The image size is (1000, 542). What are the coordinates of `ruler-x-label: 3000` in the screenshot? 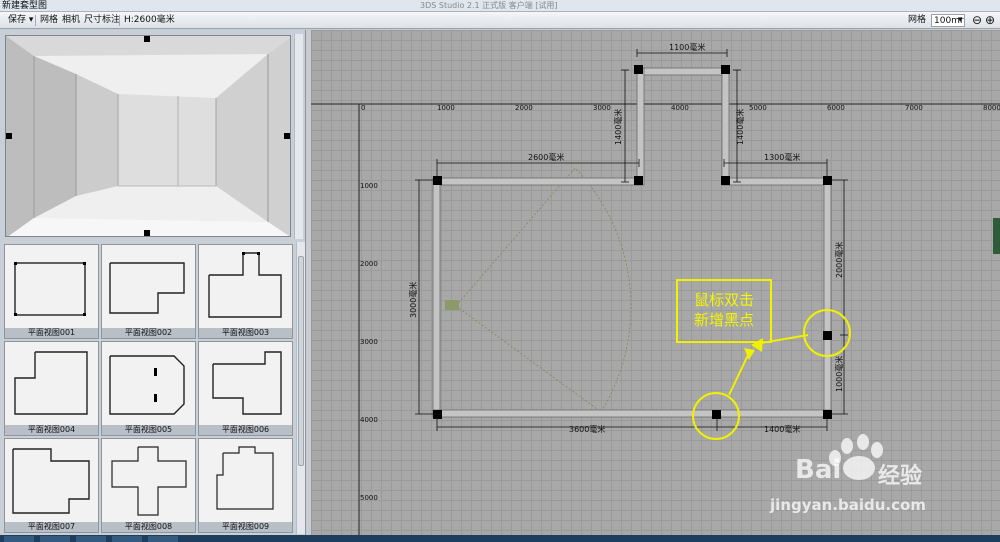 It's located at (602, 108).